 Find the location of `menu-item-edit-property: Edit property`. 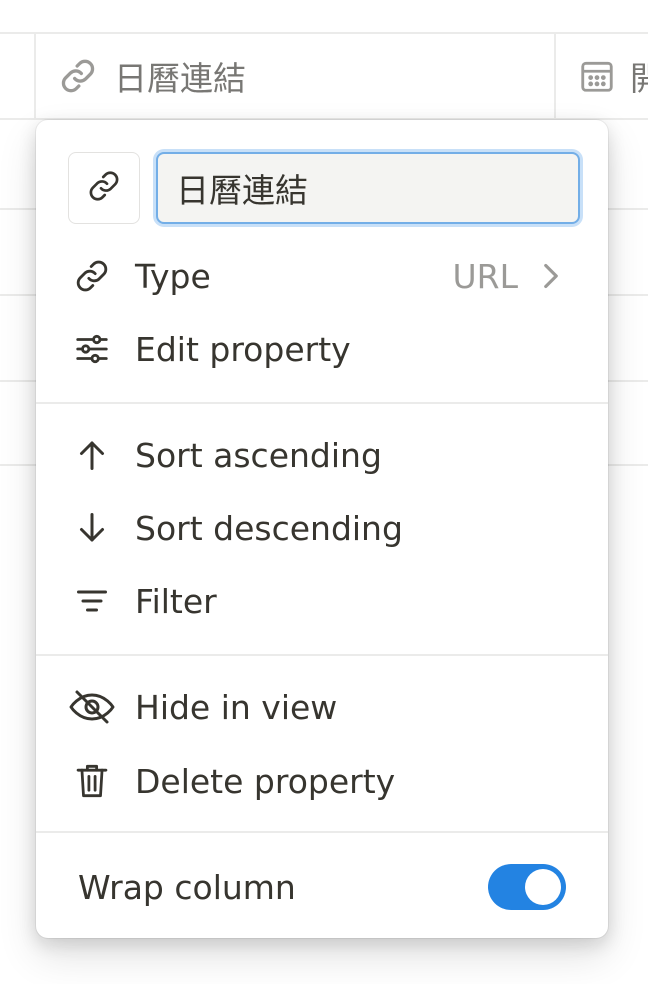

menu-item-edit-property: Edit property is located at coordinates (322, 349).